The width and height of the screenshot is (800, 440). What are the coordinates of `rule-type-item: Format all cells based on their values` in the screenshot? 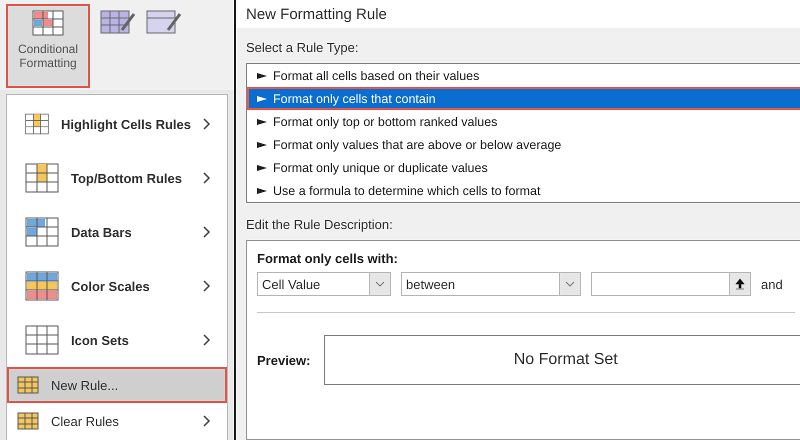 It's located at (523, 75).